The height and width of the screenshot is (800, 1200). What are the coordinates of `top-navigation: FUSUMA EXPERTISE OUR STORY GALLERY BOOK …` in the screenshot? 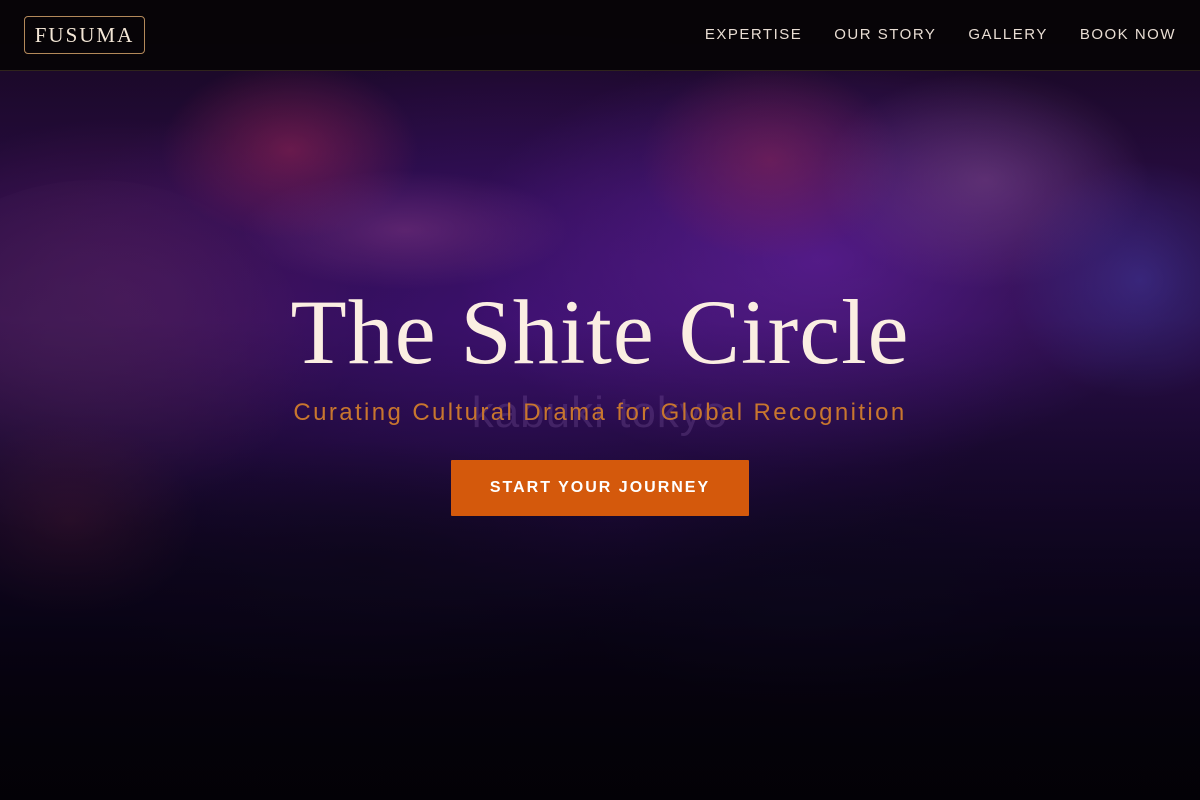 It's located at (600, 35).